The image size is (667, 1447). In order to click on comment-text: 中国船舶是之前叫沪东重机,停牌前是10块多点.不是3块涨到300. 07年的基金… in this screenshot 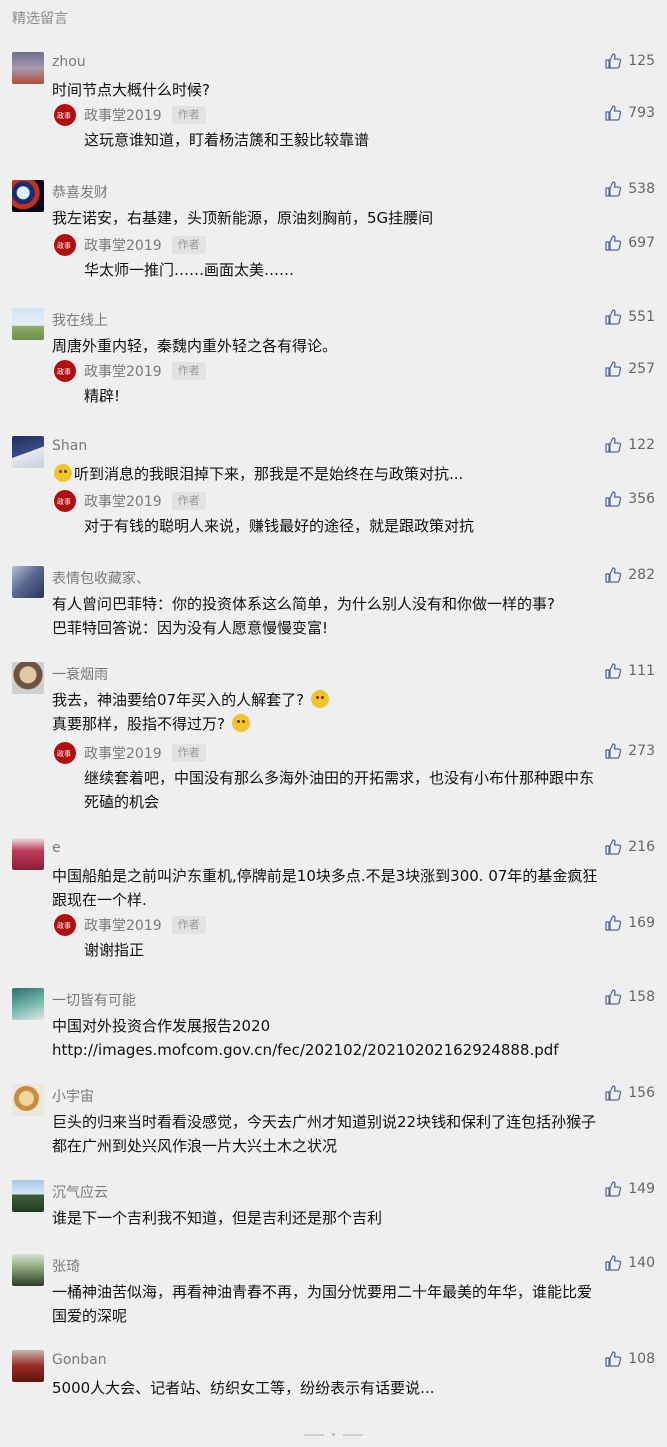, I will do `click(325, 888)`.